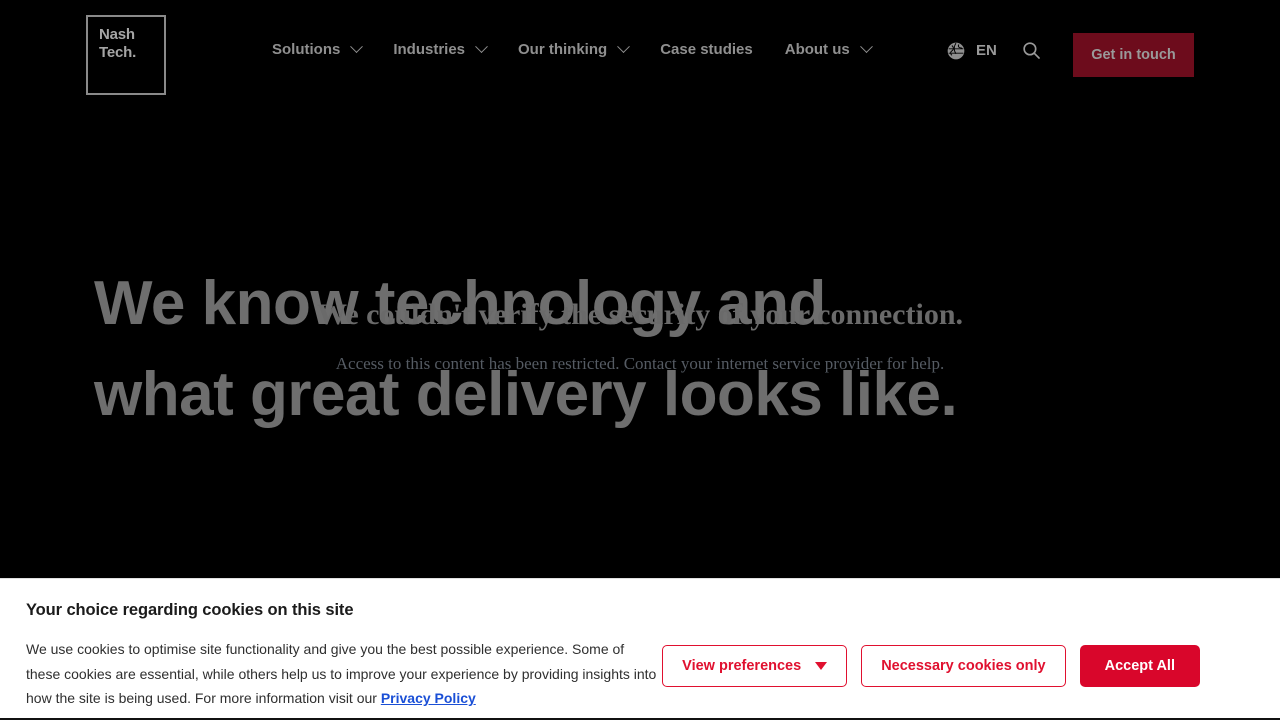  Describe the element at coordinates (117, 34) in the screenshot. I see `logo-line-1: Nash` at that location.